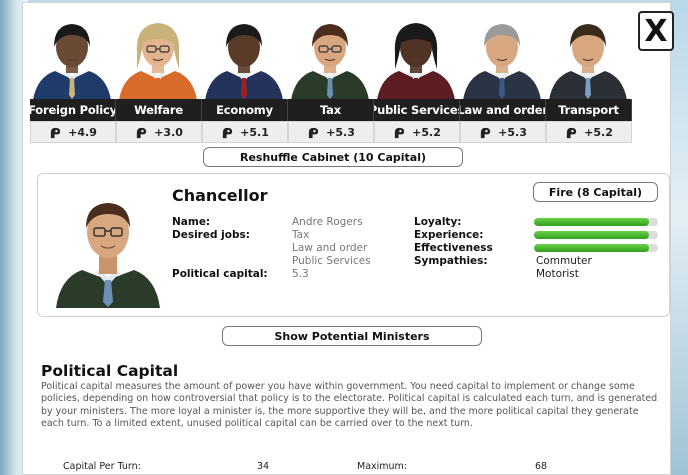 The height and width of the screenshot is (475, 688). What do you see at coordinates (220, 274) in the screenshot?
I see `political-capital-label: Political capital:` at bounding box center [220, 274].